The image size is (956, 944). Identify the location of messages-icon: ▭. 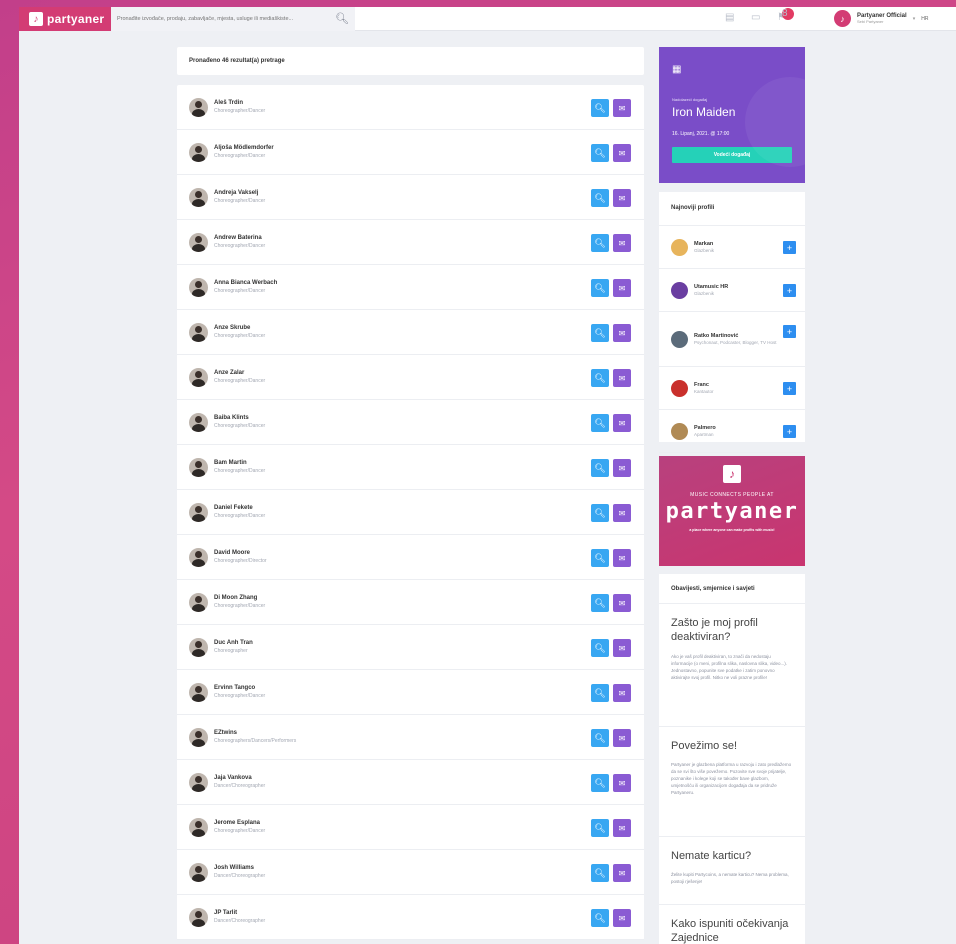
(757, 18).